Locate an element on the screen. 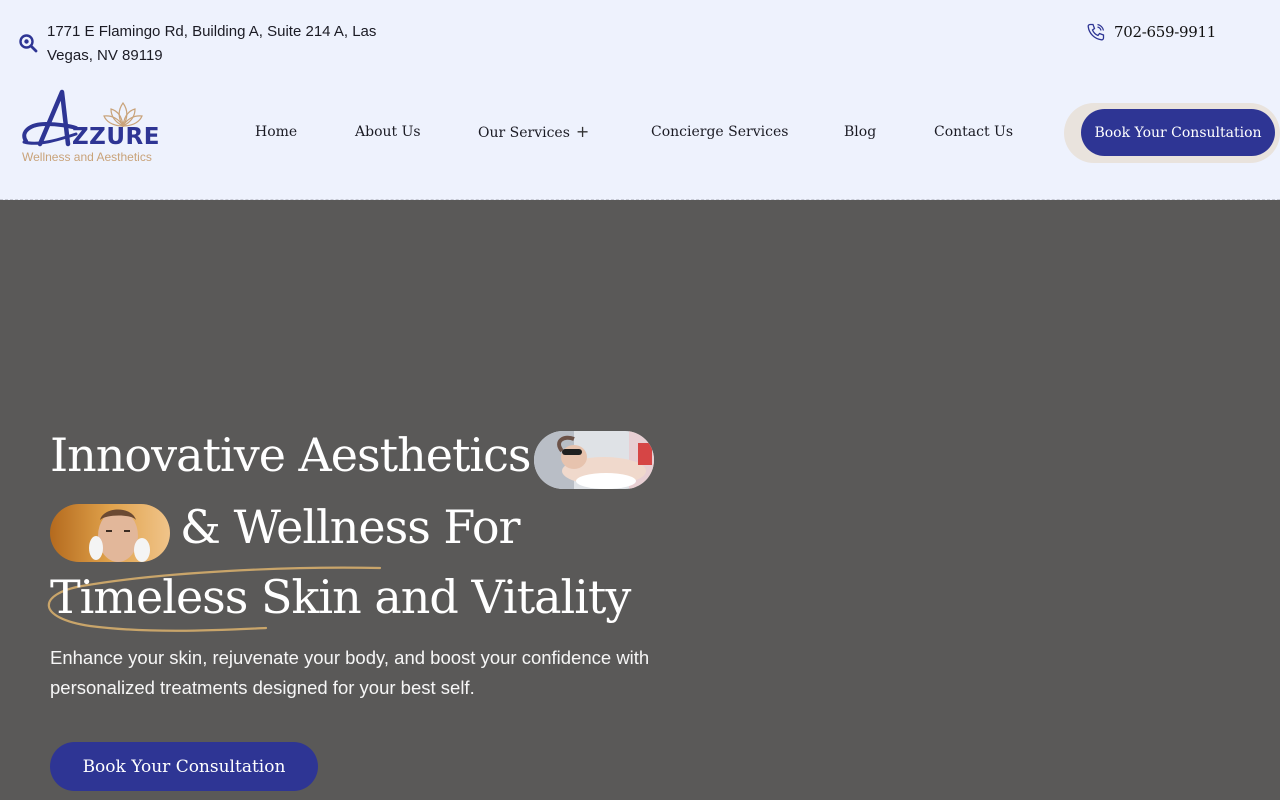 This screenshot has height=800, width=1280. phone-number: 702-659-9911 is located at coordinates (1165, 32).